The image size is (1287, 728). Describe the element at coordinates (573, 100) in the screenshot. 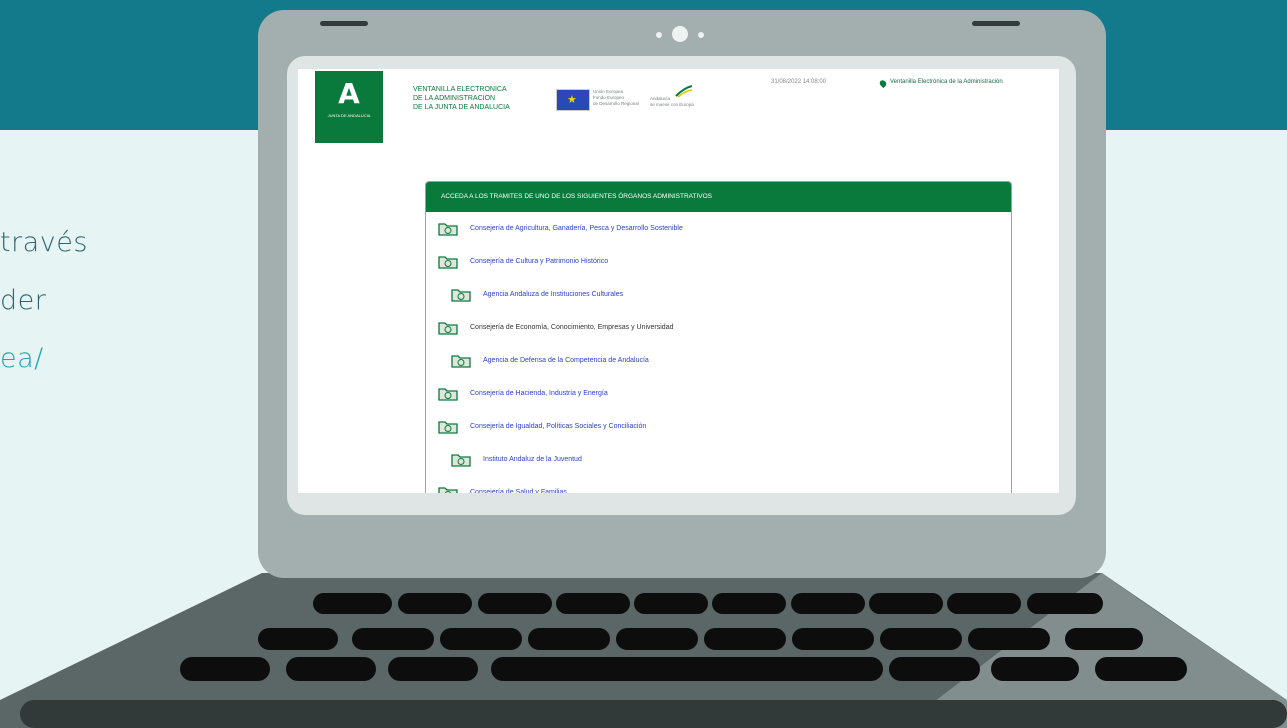

I see `eu-flag-icon` at that location.